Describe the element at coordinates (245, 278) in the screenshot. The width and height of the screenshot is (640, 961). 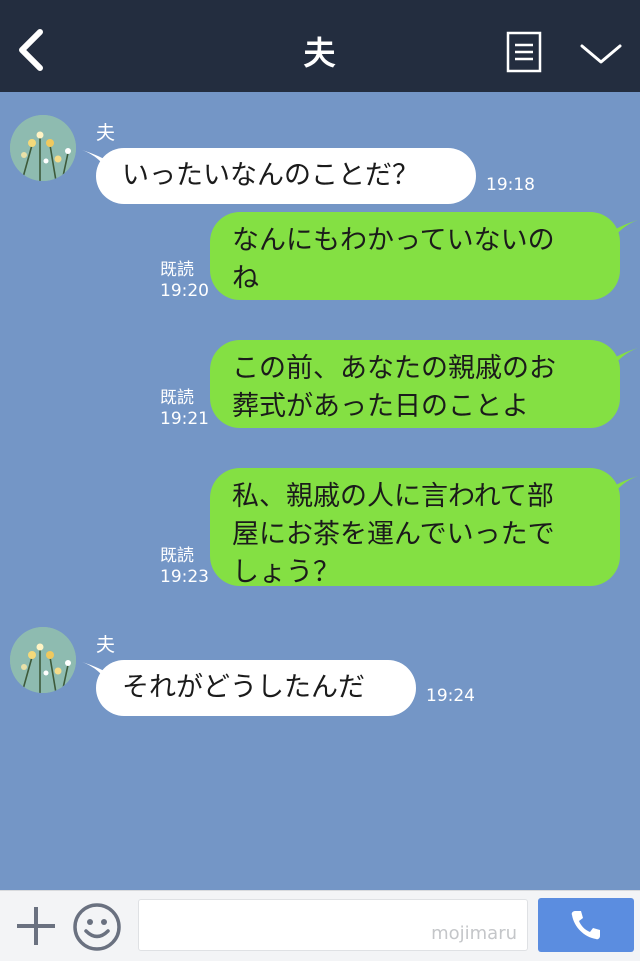
I see `message-line: ね` at that location.